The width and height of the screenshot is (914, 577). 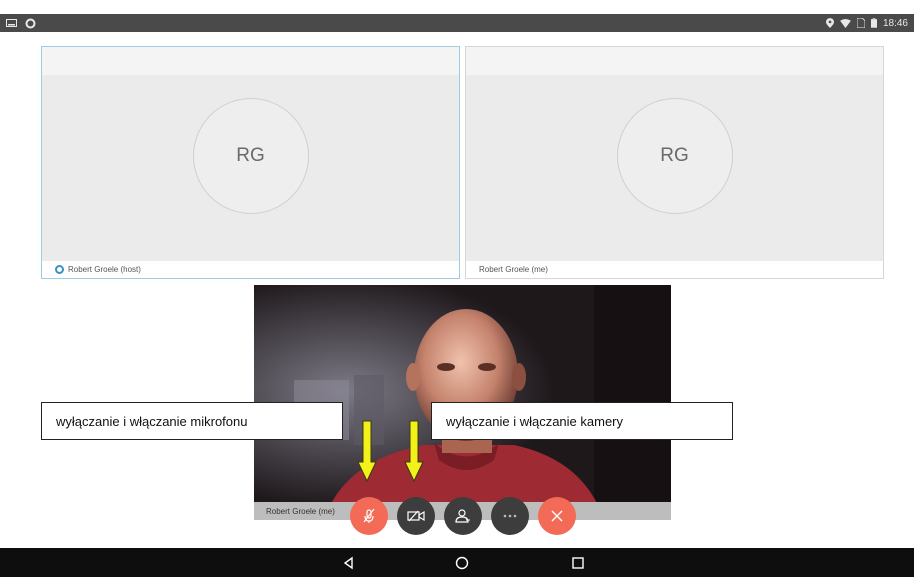 I want to click on microphone-off-icon, so click(x=369, y=515).